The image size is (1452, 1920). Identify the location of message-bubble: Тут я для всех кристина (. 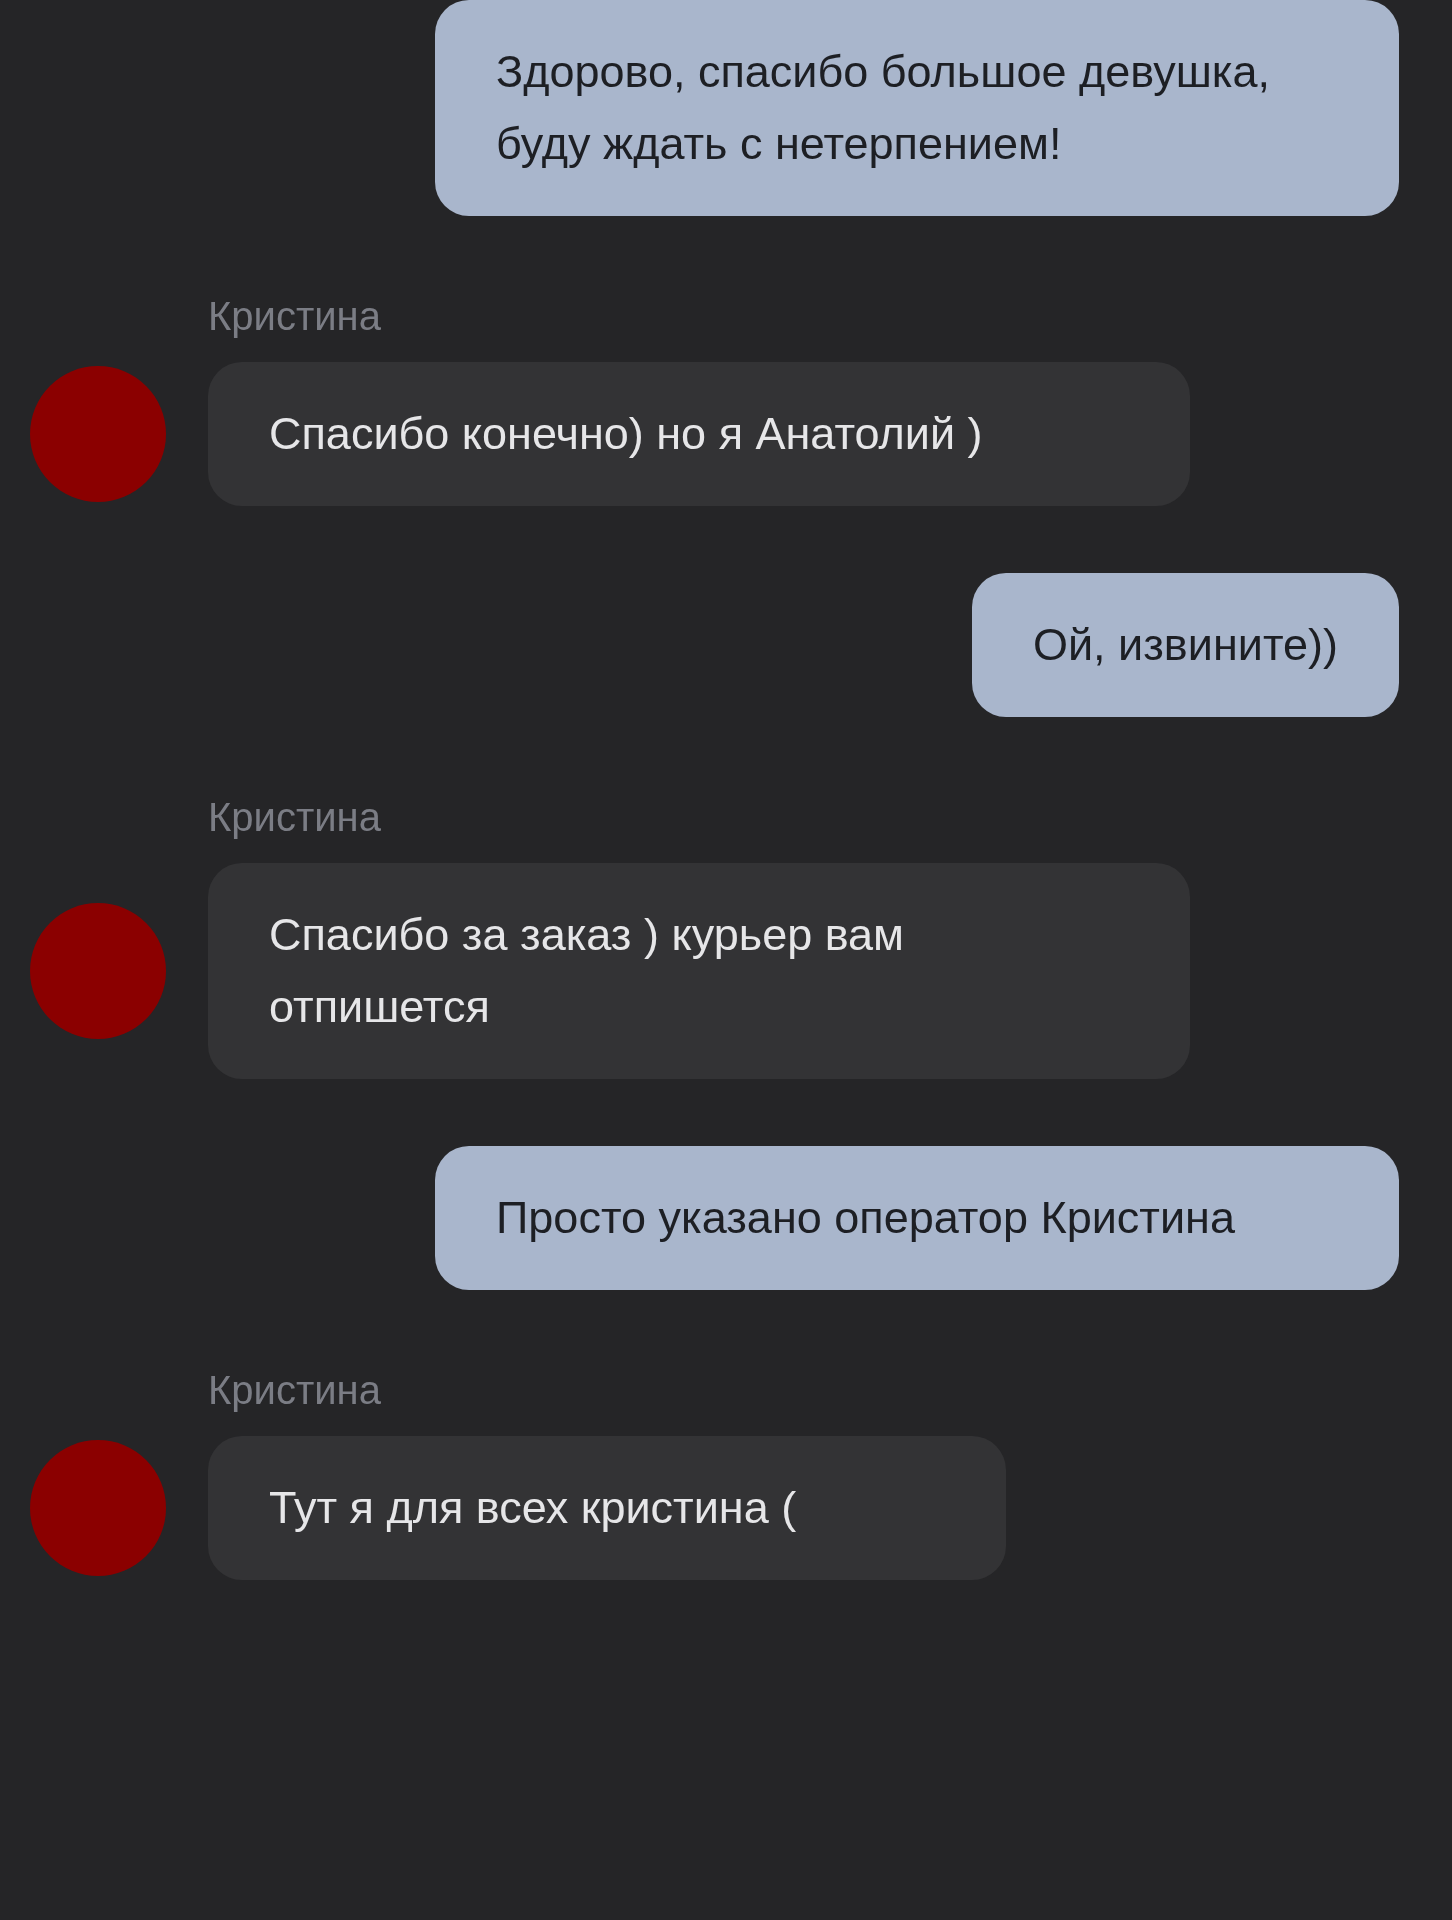
(607, 1508).